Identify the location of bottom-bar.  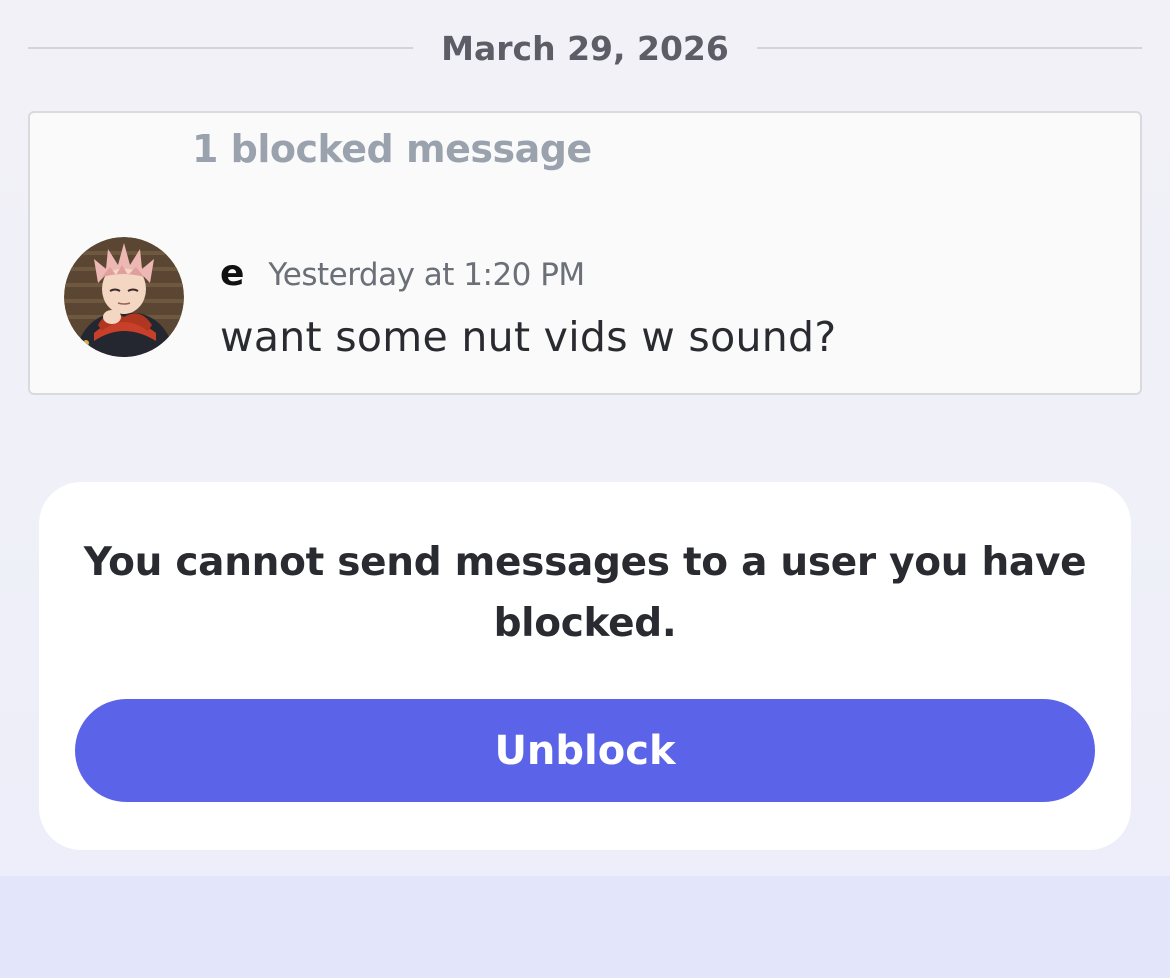
(585, 927).